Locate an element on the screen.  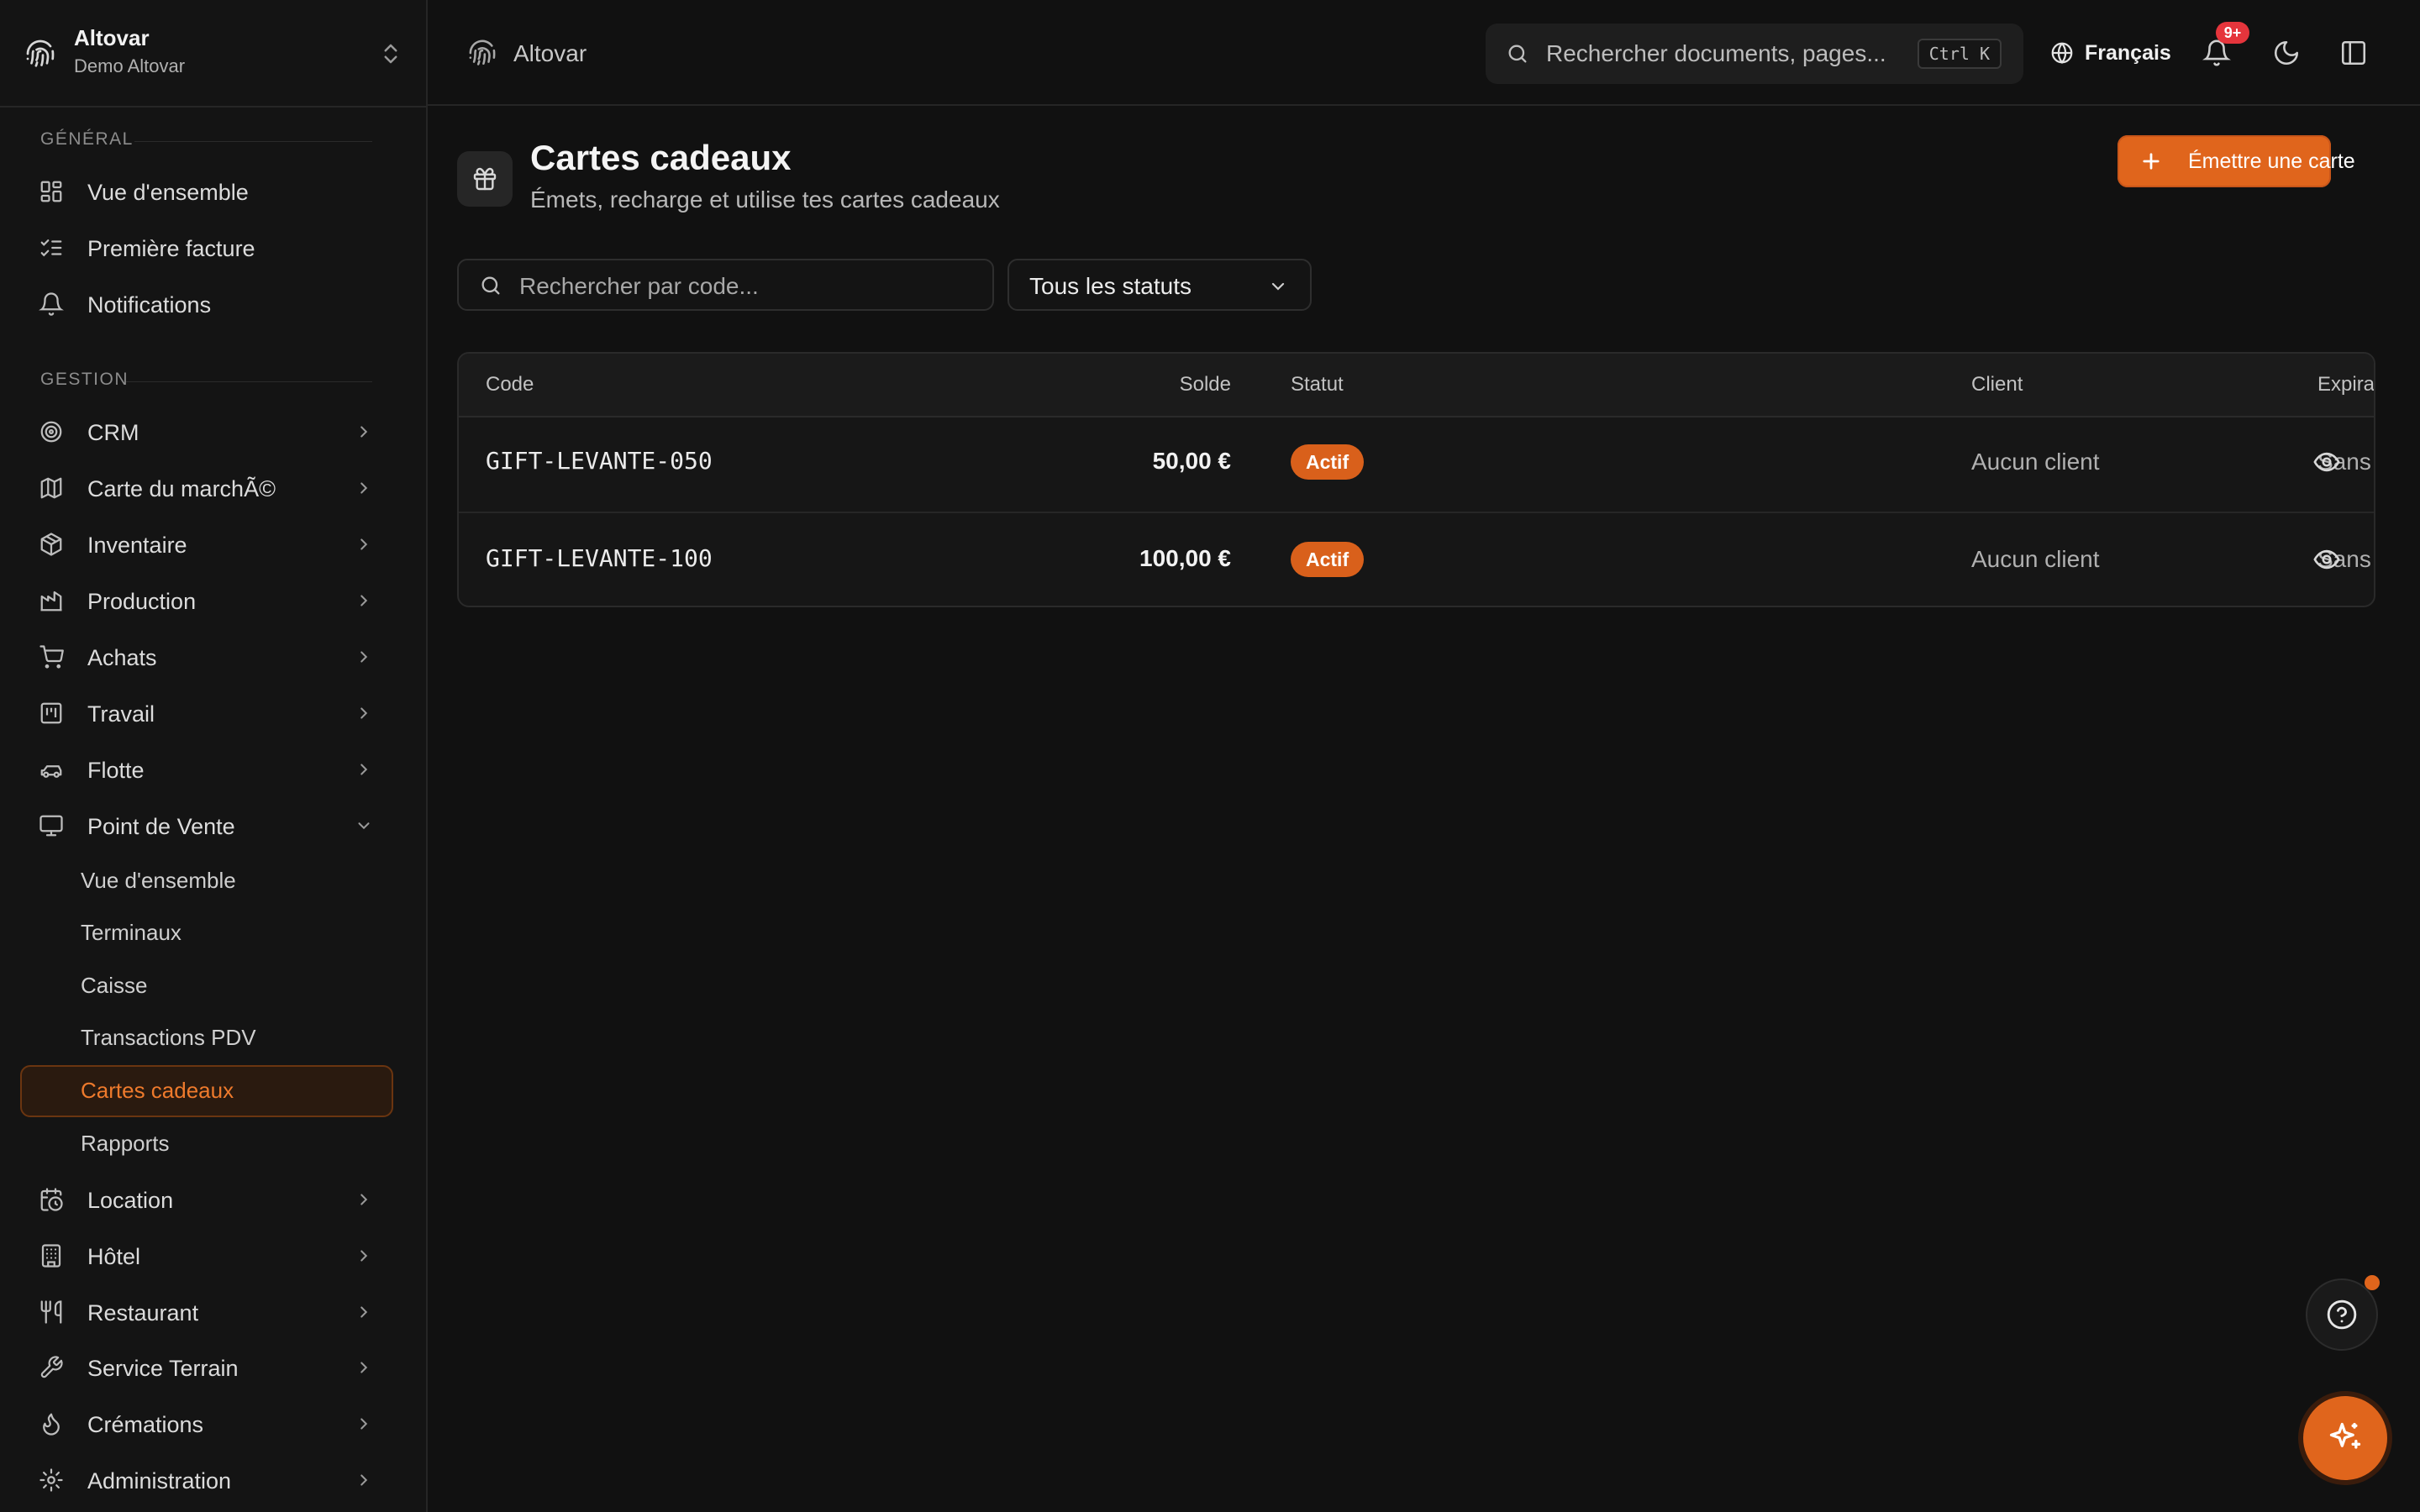
column-header-client: Client is located at coordinates (1997, 384).